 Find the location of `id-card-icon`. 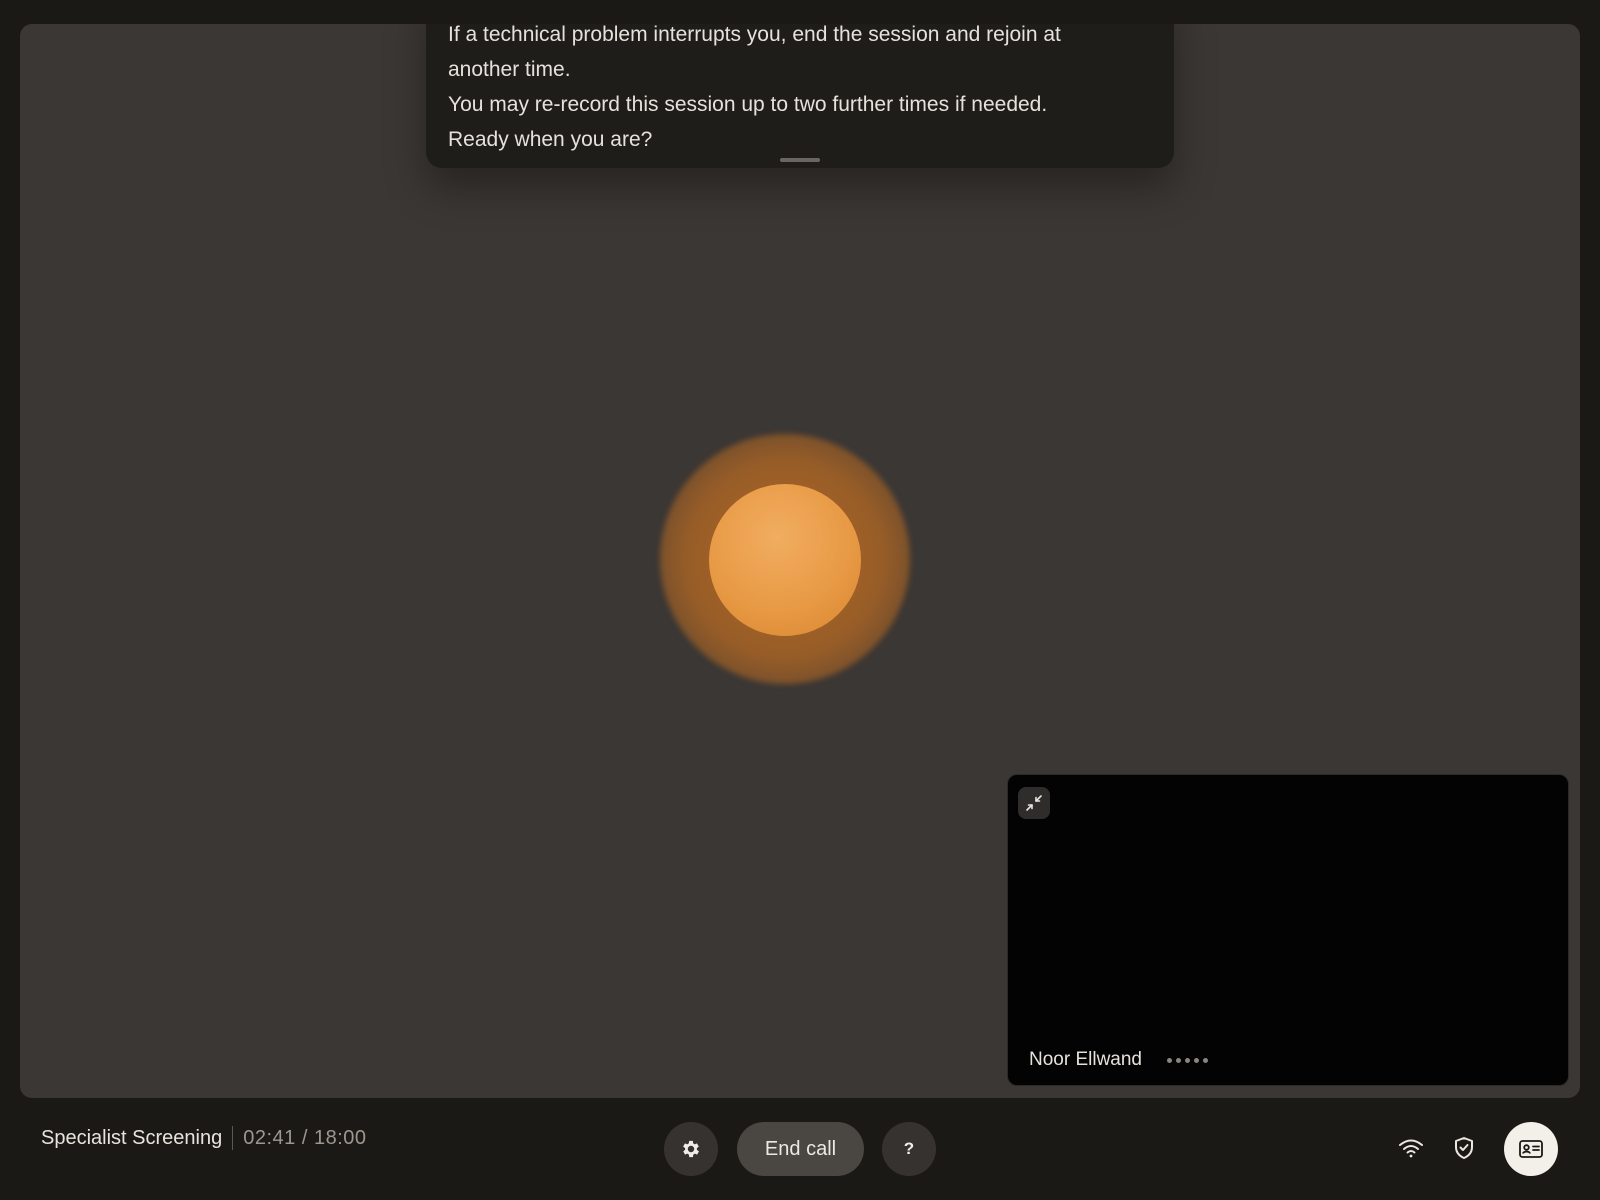

id-card-icon is located at coordinates (1531, 1149).